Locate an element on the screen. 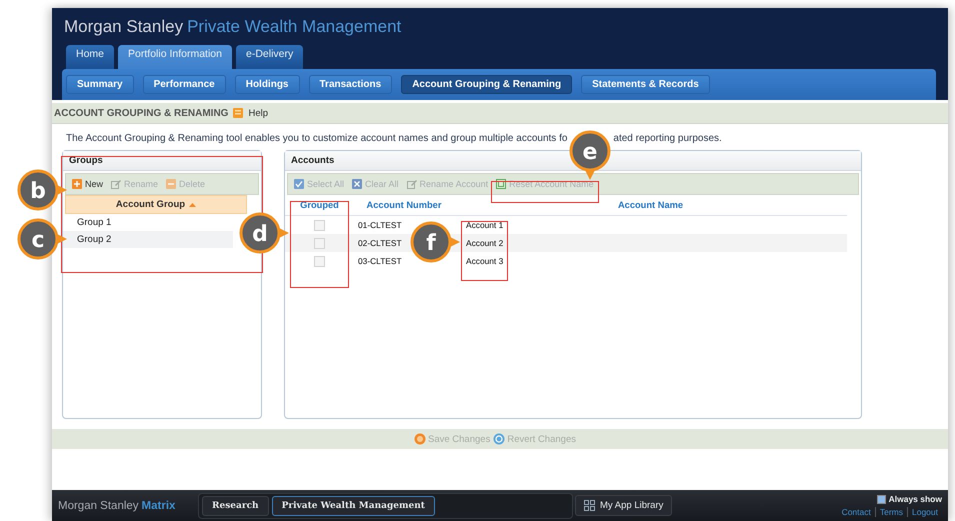 This screenshot has width=955, height=521. table-cell: Account 3 is located at coordinates (485, 261).